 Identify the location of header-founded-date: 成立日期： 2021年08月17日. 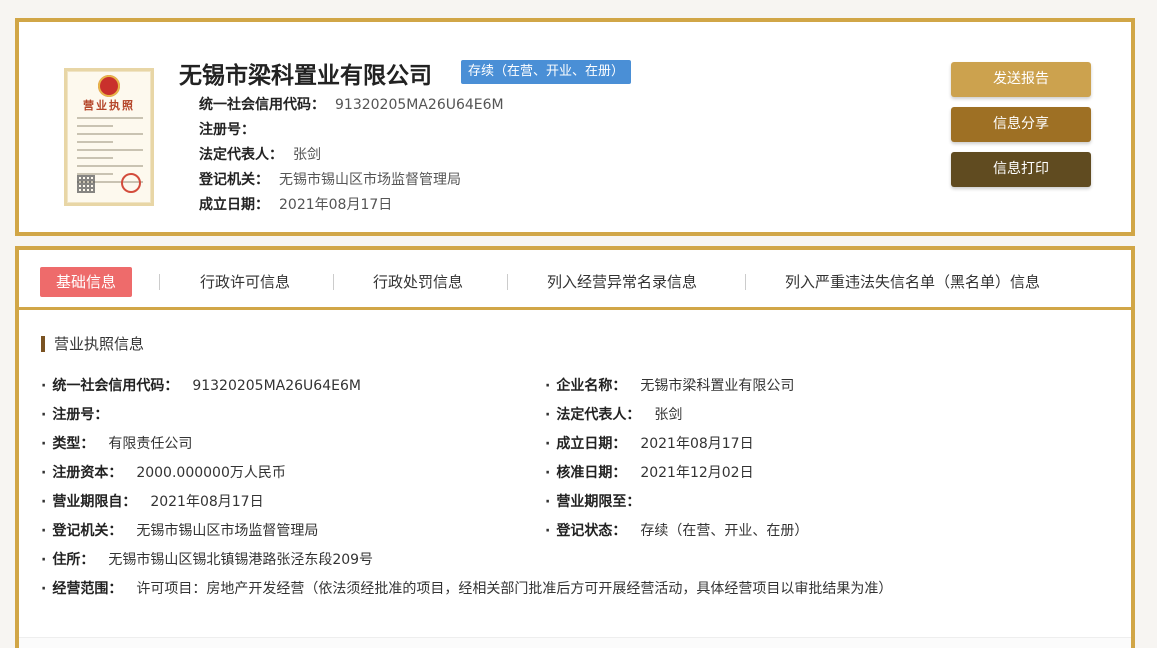
(295, 204).